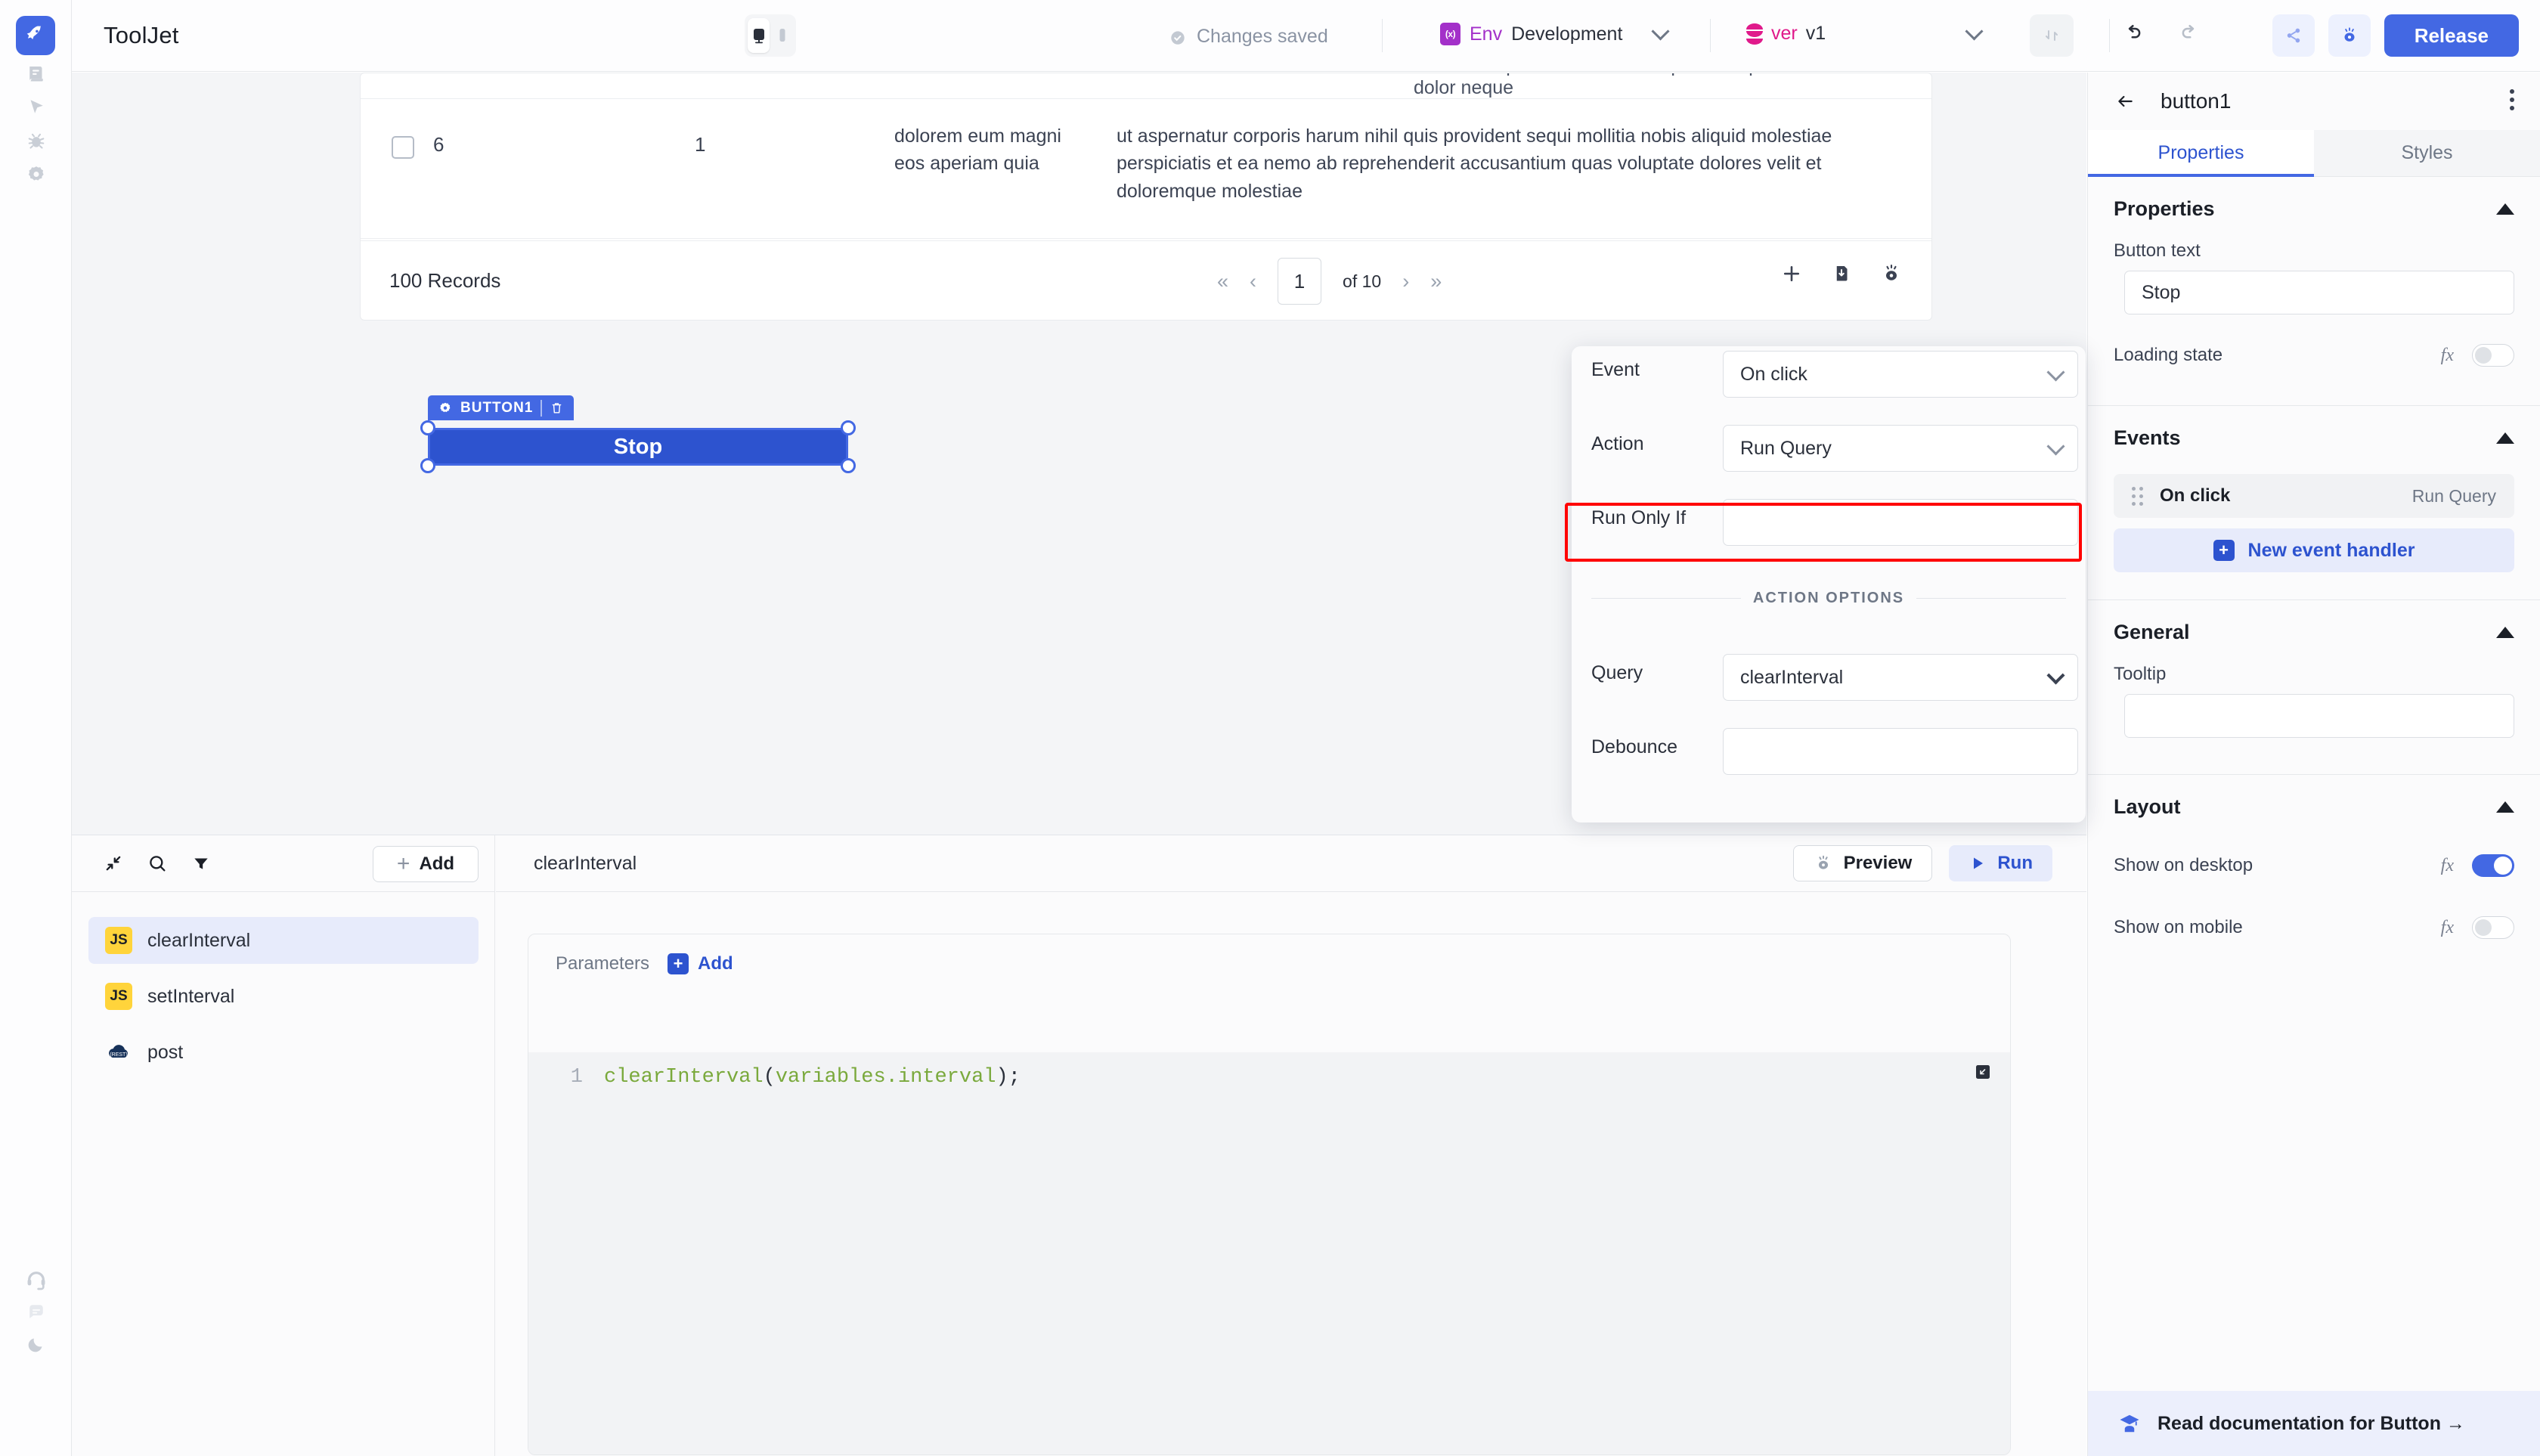  Describe the element at coordinates (118, 940) in the screenshot. I see `js-icon: JS` at that location.